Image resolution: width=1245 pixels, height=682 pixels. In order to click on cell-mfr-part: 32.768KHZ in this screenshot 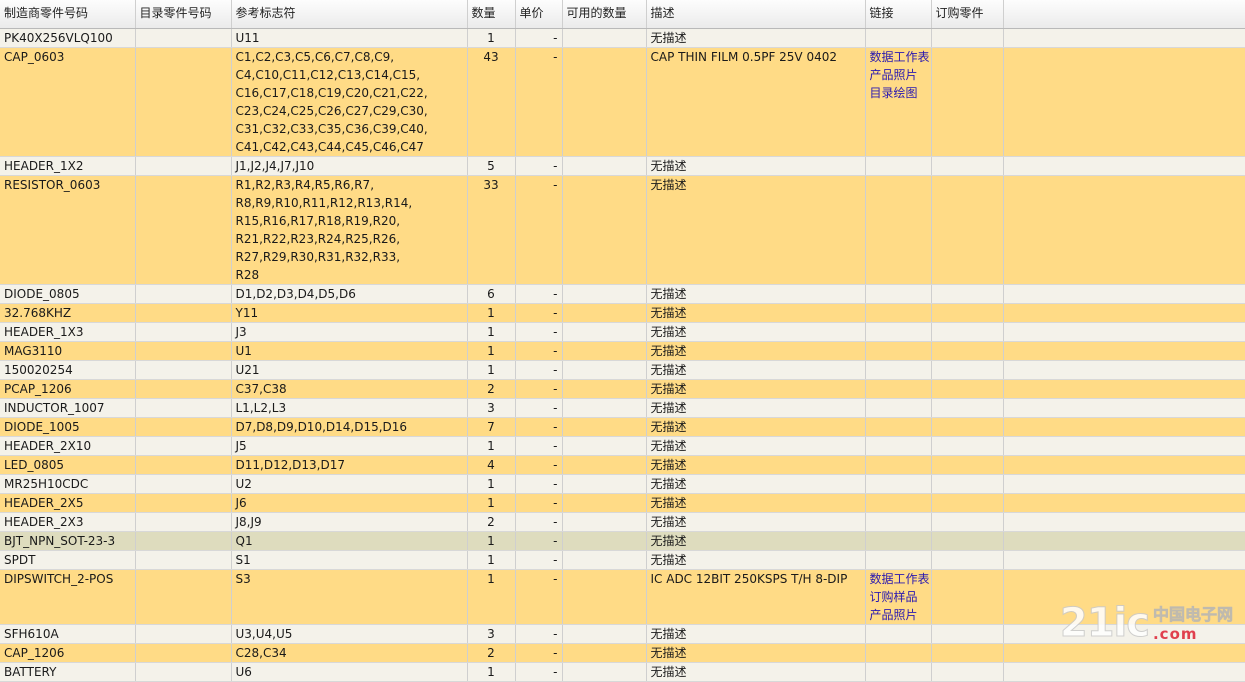, I will do `click(68, 313)`.